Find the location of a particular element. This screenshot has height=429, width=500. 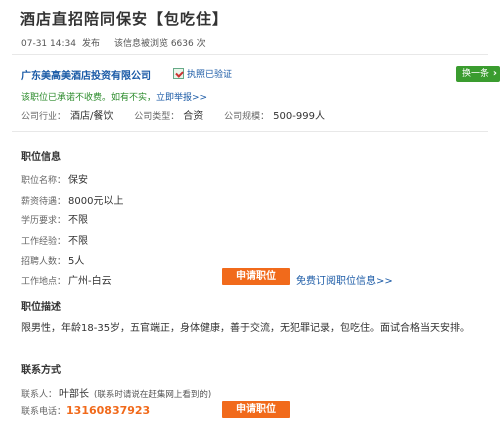

contact-phone-label: 联系电话： is located at coordinates (44, 412).